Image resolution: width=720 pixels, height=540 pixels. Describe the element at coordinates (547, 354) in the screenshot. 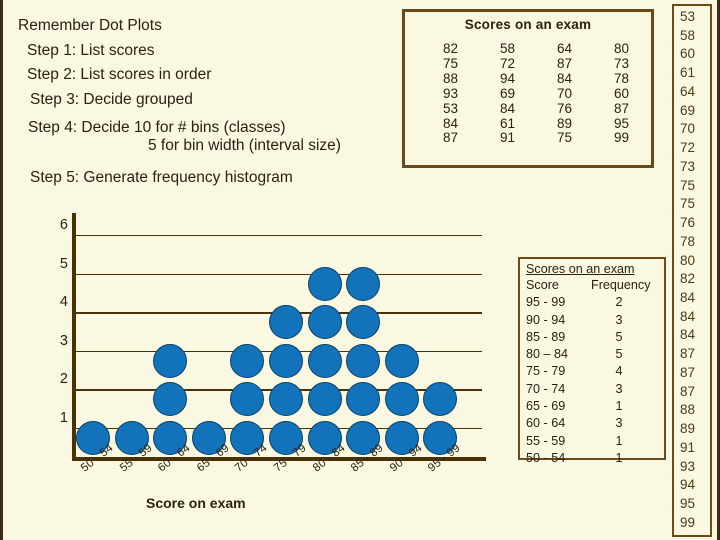

I see `frequency-row-score: 80 – 84` at that location.